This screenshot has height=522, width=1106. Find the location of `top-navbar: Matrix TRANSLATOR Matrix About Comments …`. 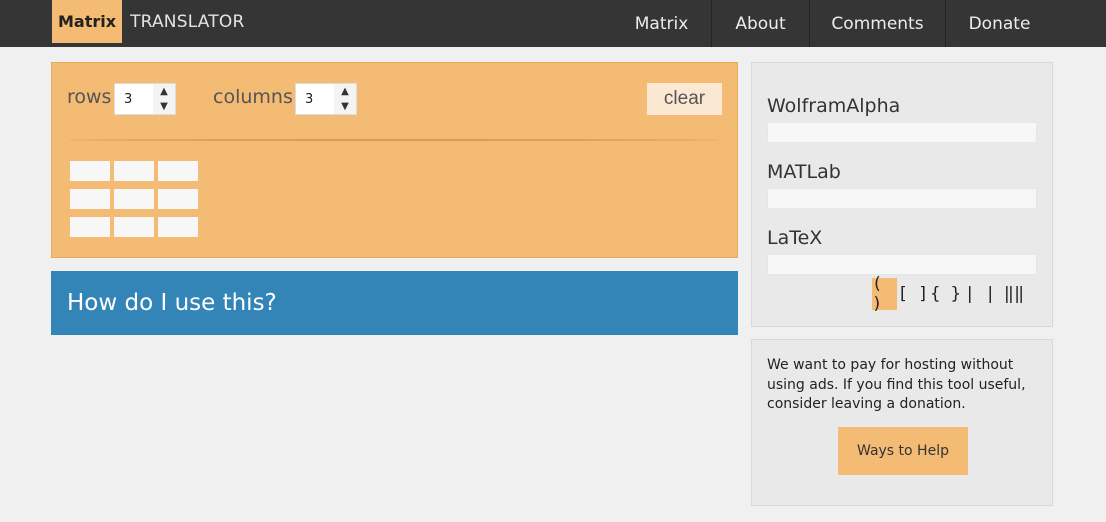

top-navbar: Matrix TRANSLATOR Matrix About Comments … is located at coordinates (553, 23).